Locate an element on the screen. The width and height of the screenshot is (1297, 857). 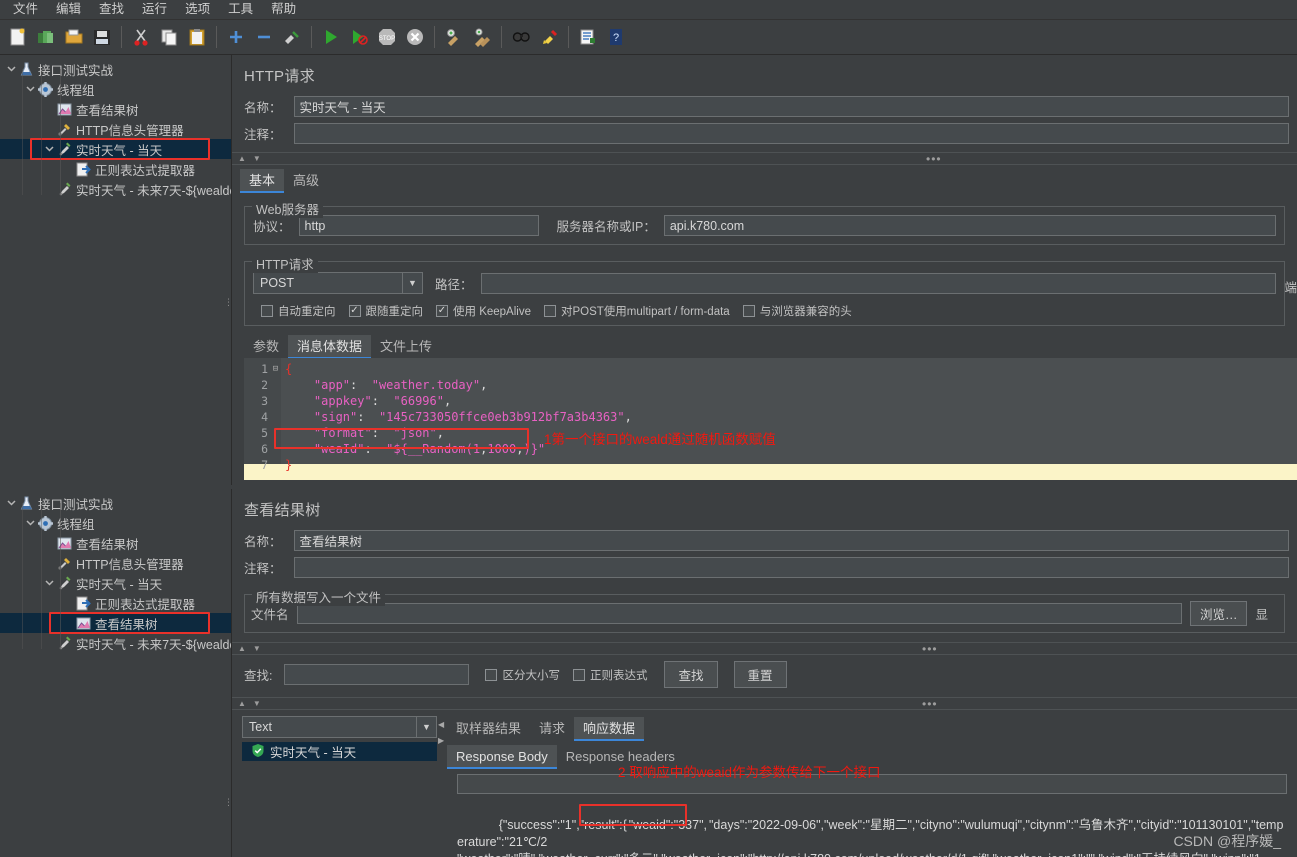
menu-item-3: 运行 is located at coordinates (154, 9).